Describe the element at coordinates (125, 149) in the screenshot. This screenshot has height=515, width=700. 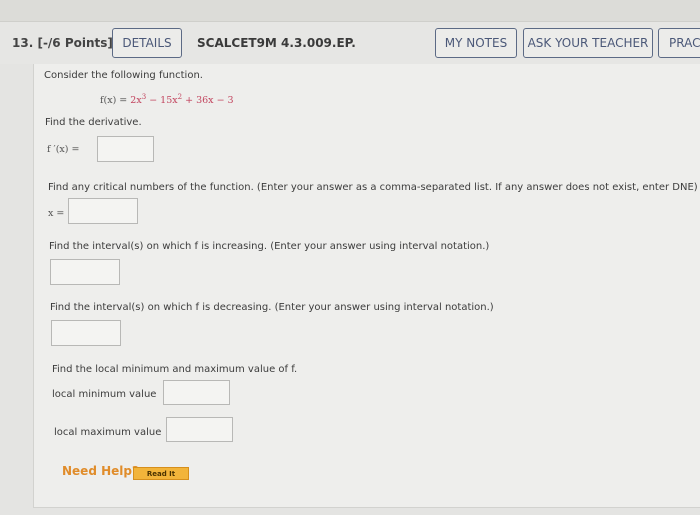
I see `derivative-input` at that location.